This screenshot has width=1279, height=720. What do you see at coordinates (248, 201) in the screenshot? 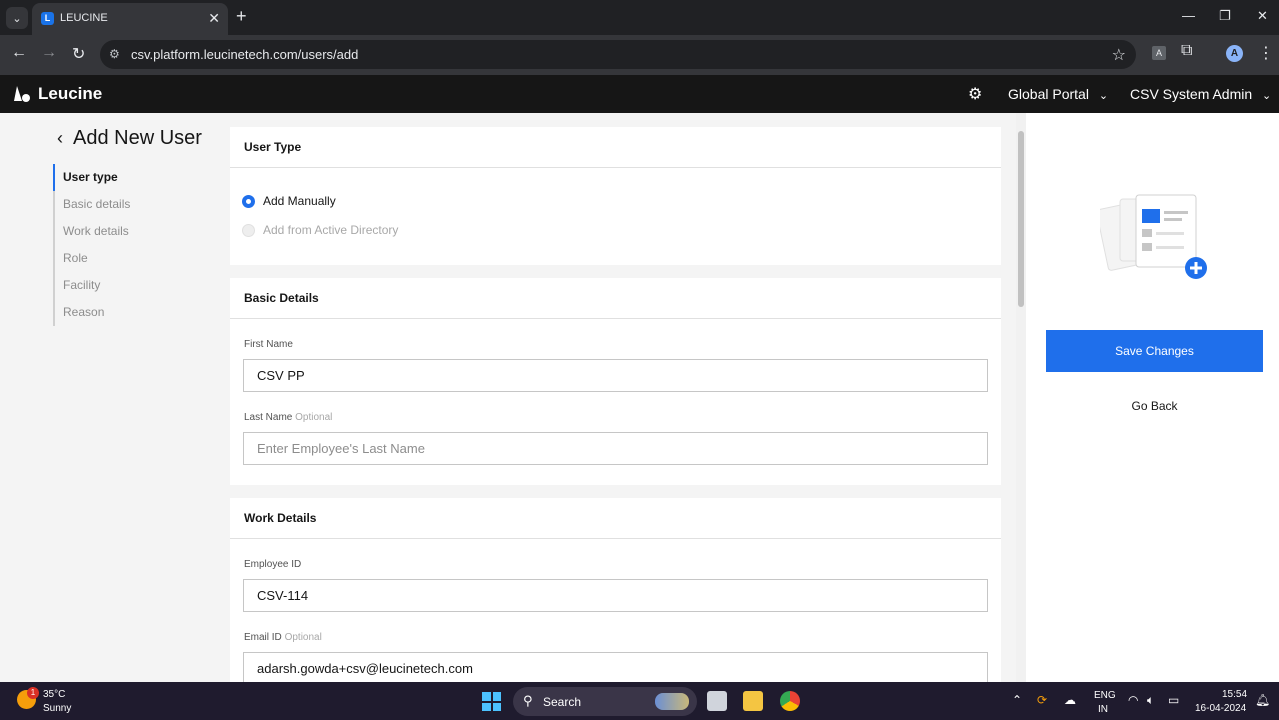
I see `radio-selected-icon` at bounding box center [248, 201].